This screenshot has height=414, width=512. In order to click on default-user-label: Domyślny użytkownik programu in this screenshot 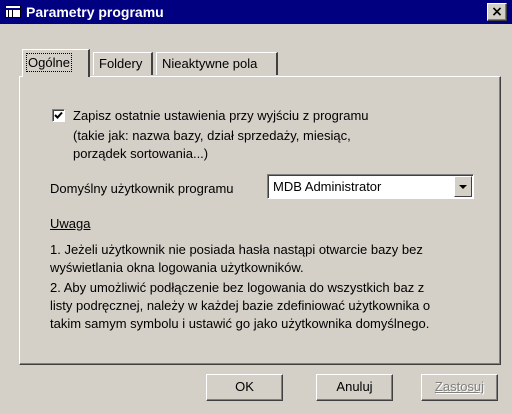, I will do `click(142, 188)`.